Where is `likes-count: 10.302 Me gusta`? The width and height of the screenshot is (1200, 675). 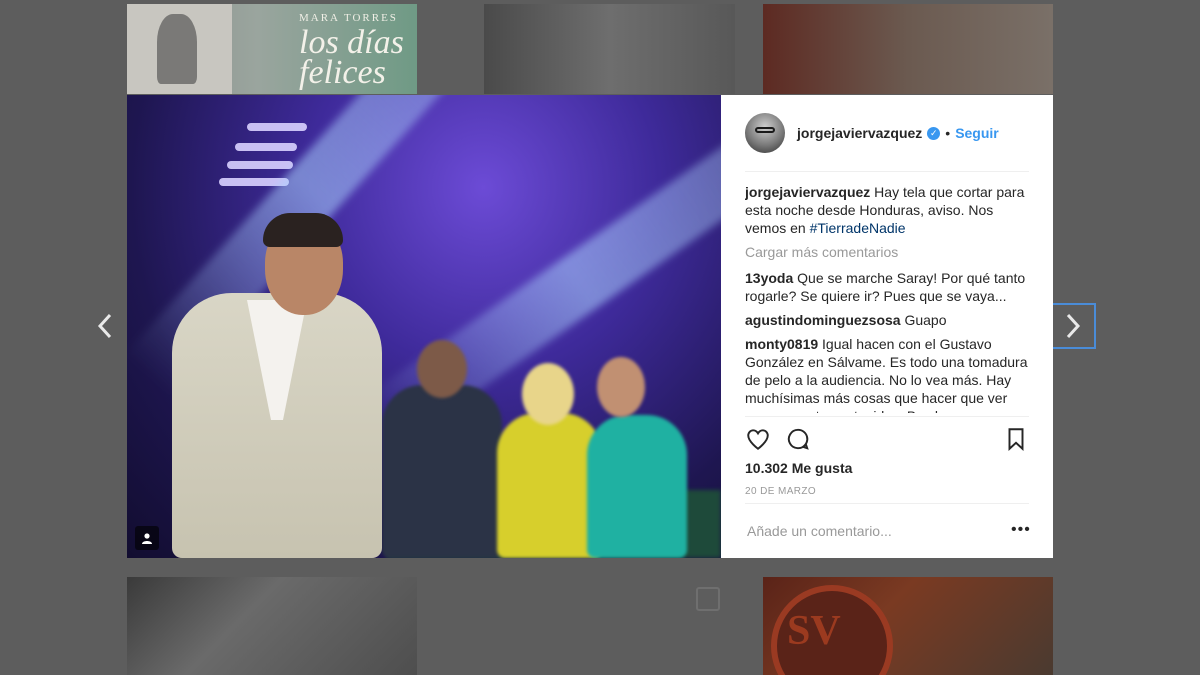 likes-count: 10.302 Me gusta is located at coordinates (798, 468).